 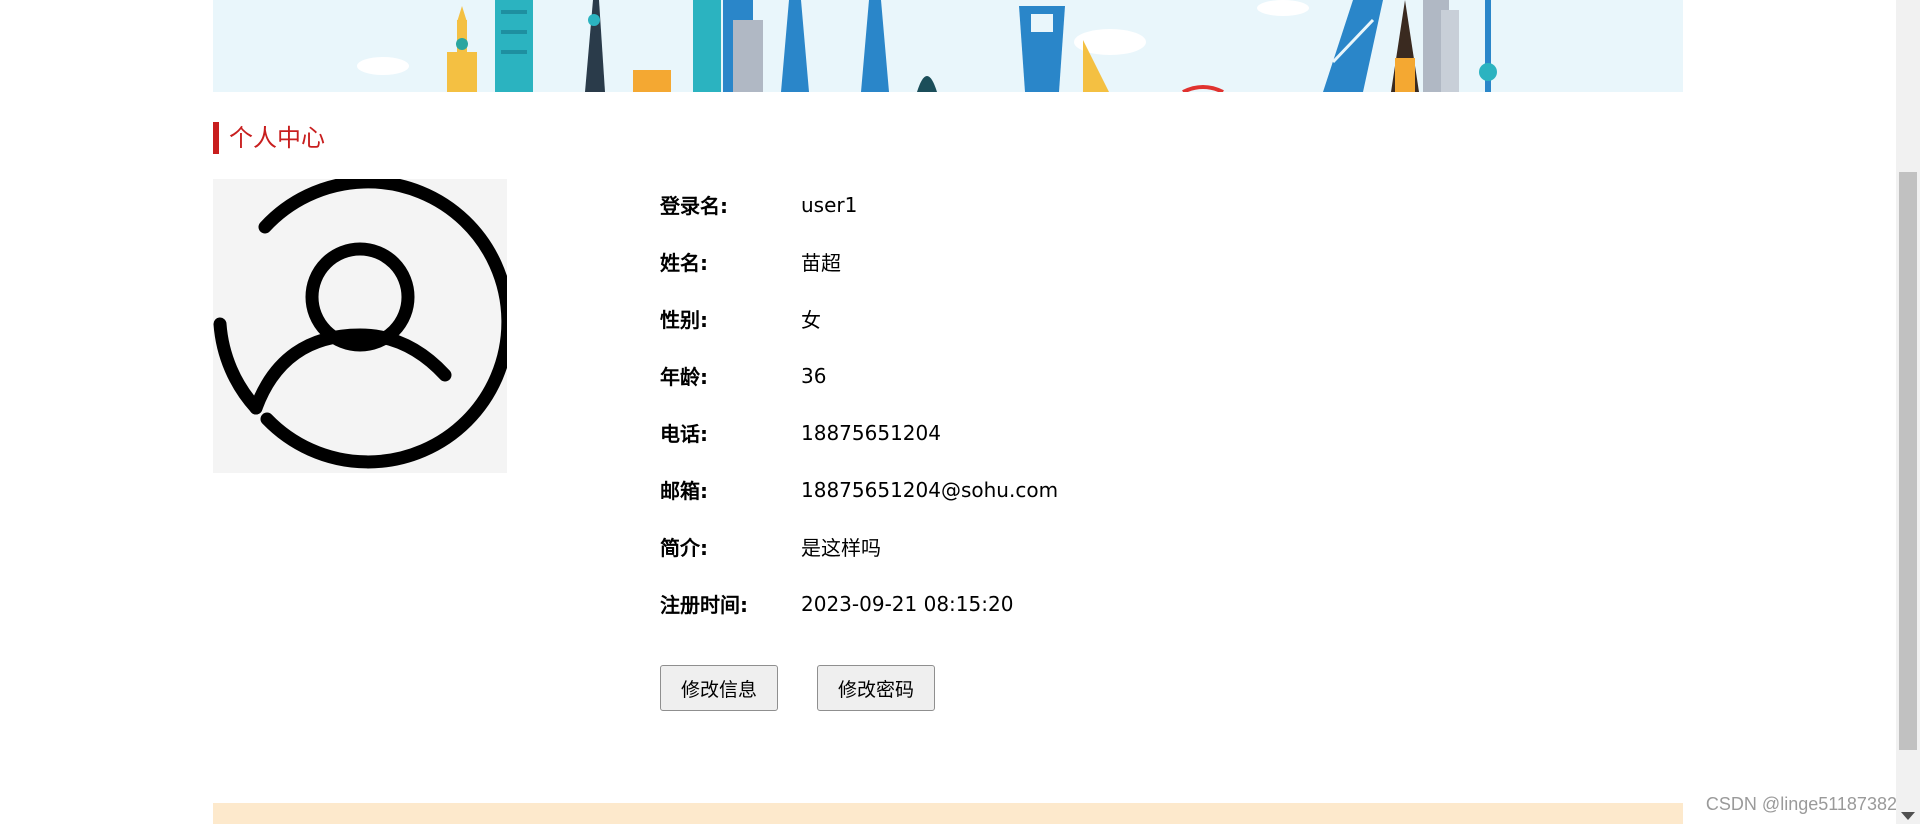 What do you see at coordinates (684, 434) in the screenshot?
I see `phone-label: 电话:` at bounding box center [684, 434].